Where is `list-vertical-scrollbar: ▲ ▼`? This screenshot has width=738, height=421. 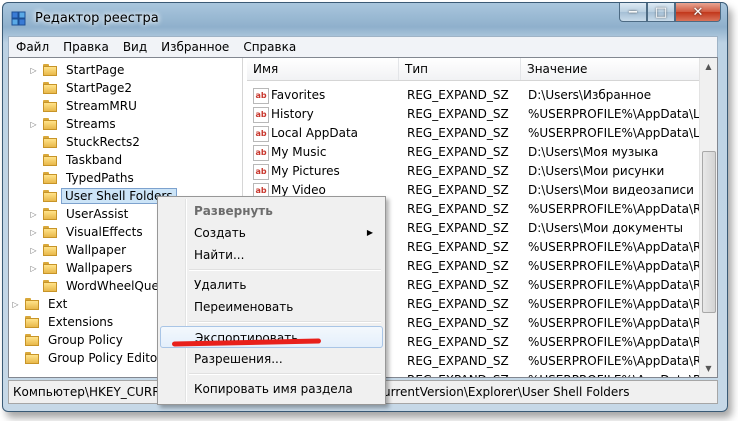
list-vertical-scrollbar: ▲ ▼ is located at coordinates (708, 217).